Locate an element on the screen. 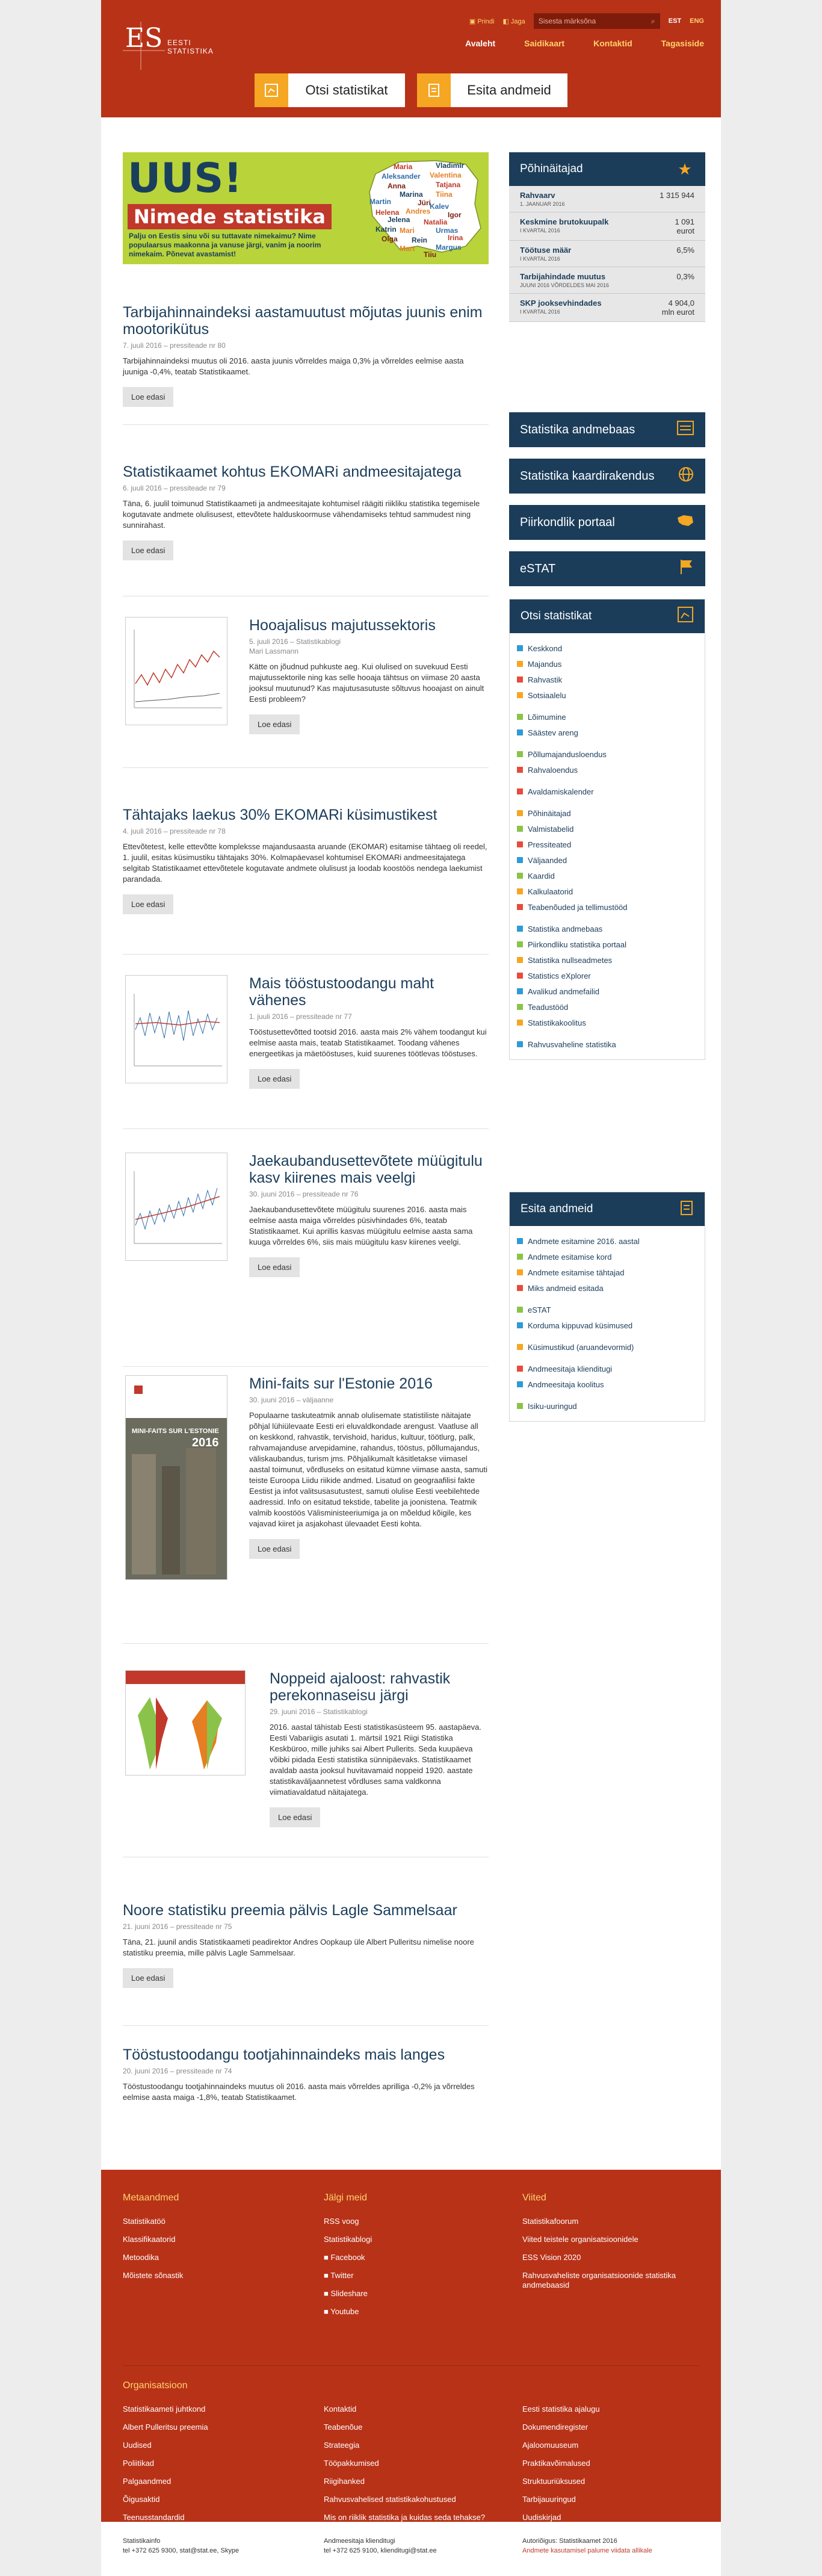 The image size is (822, 2576). footer-link: Albert Pulleritsu preemia is located at coordinates (213, 2427).